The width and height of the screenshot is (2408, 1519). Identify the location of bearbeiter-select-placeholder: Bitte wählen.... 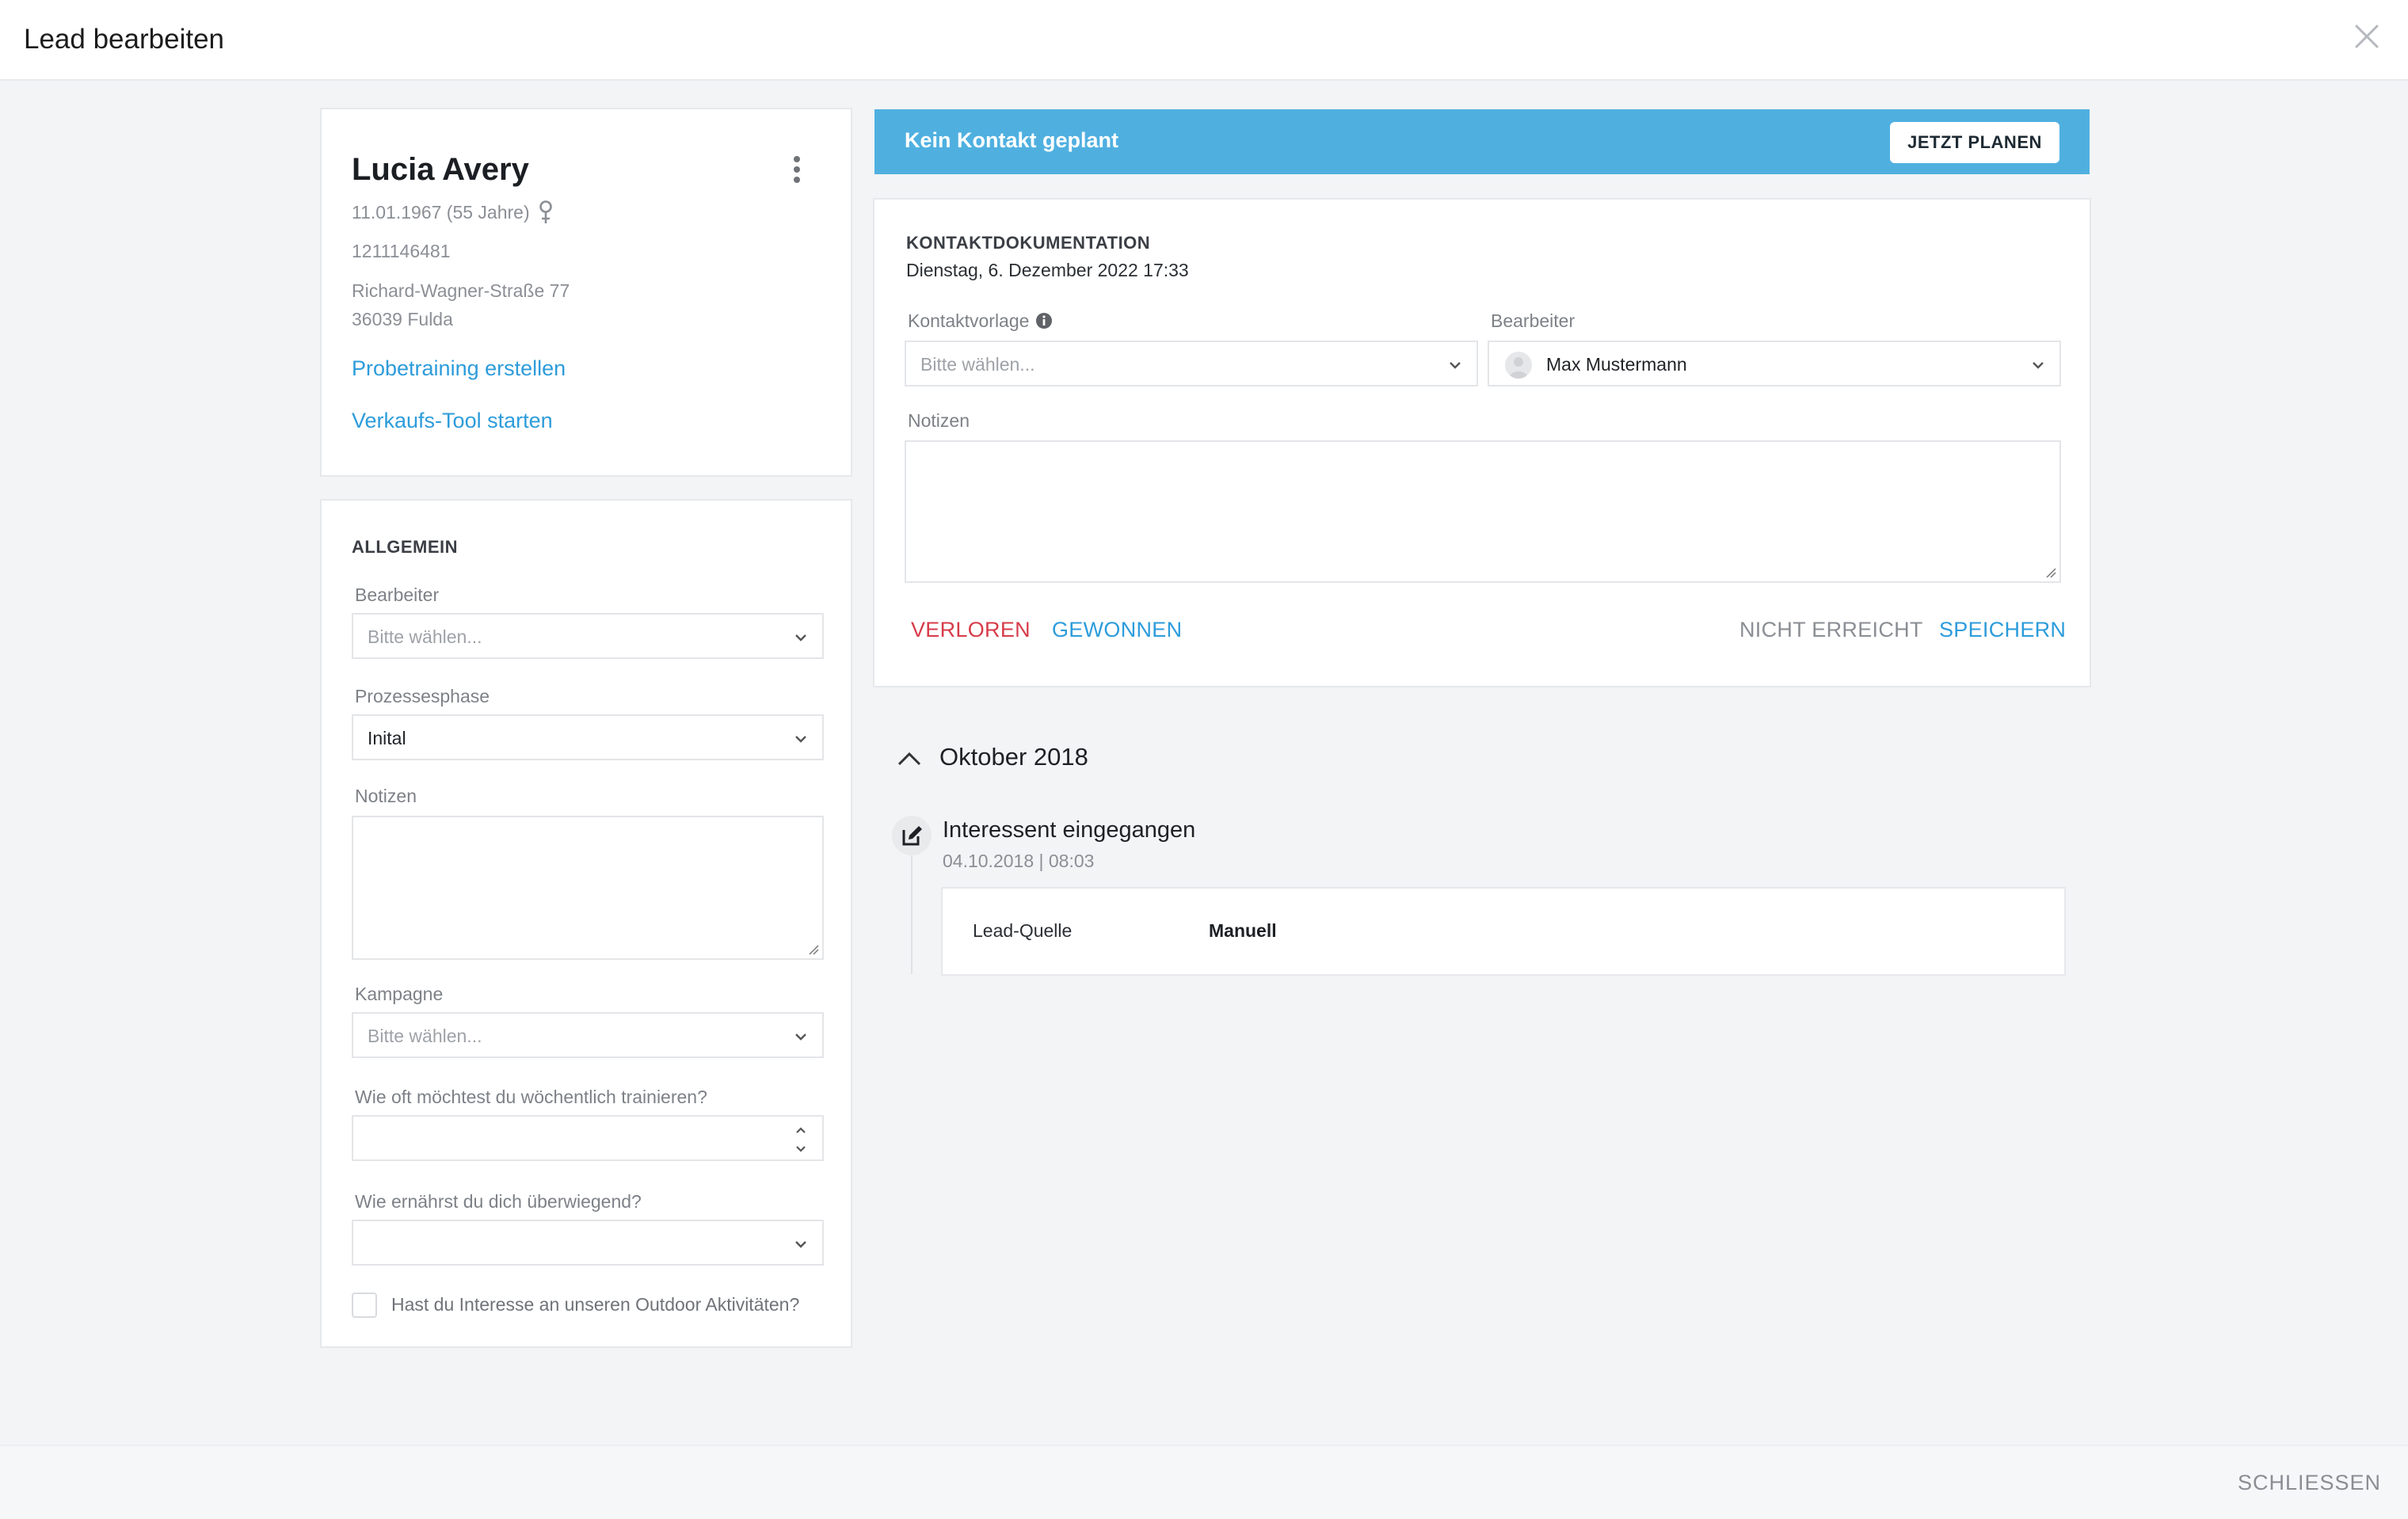
(425, 636).